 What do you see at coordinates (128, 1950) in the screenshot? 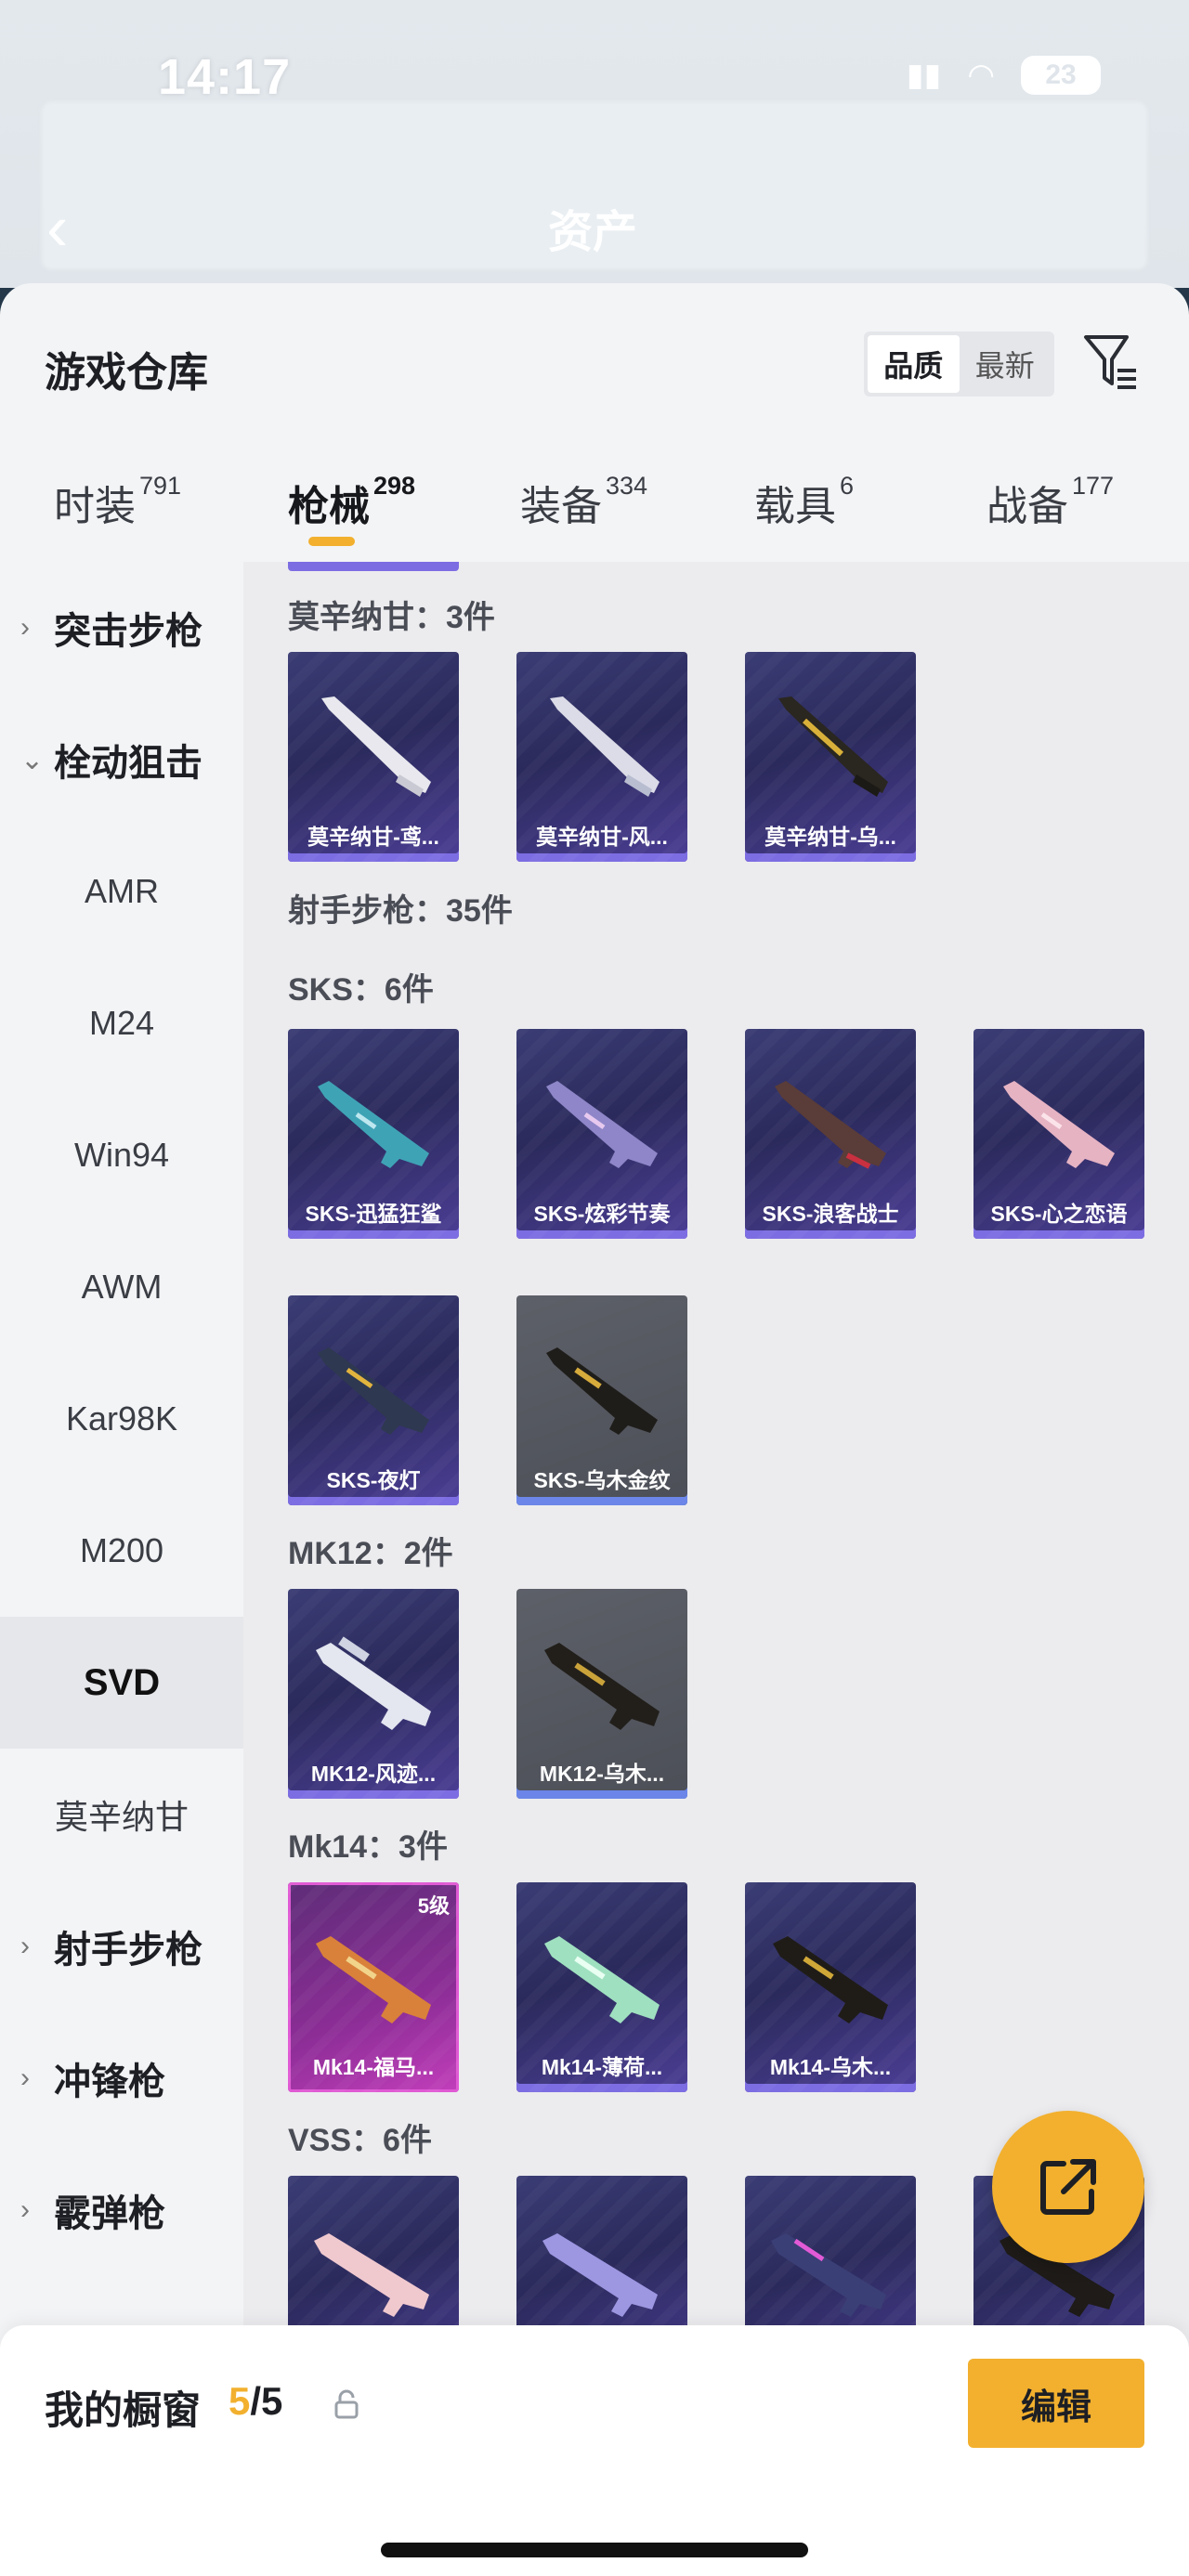
I see `menu-item-label: 射手步枪` at bounding box center [128, 1950].